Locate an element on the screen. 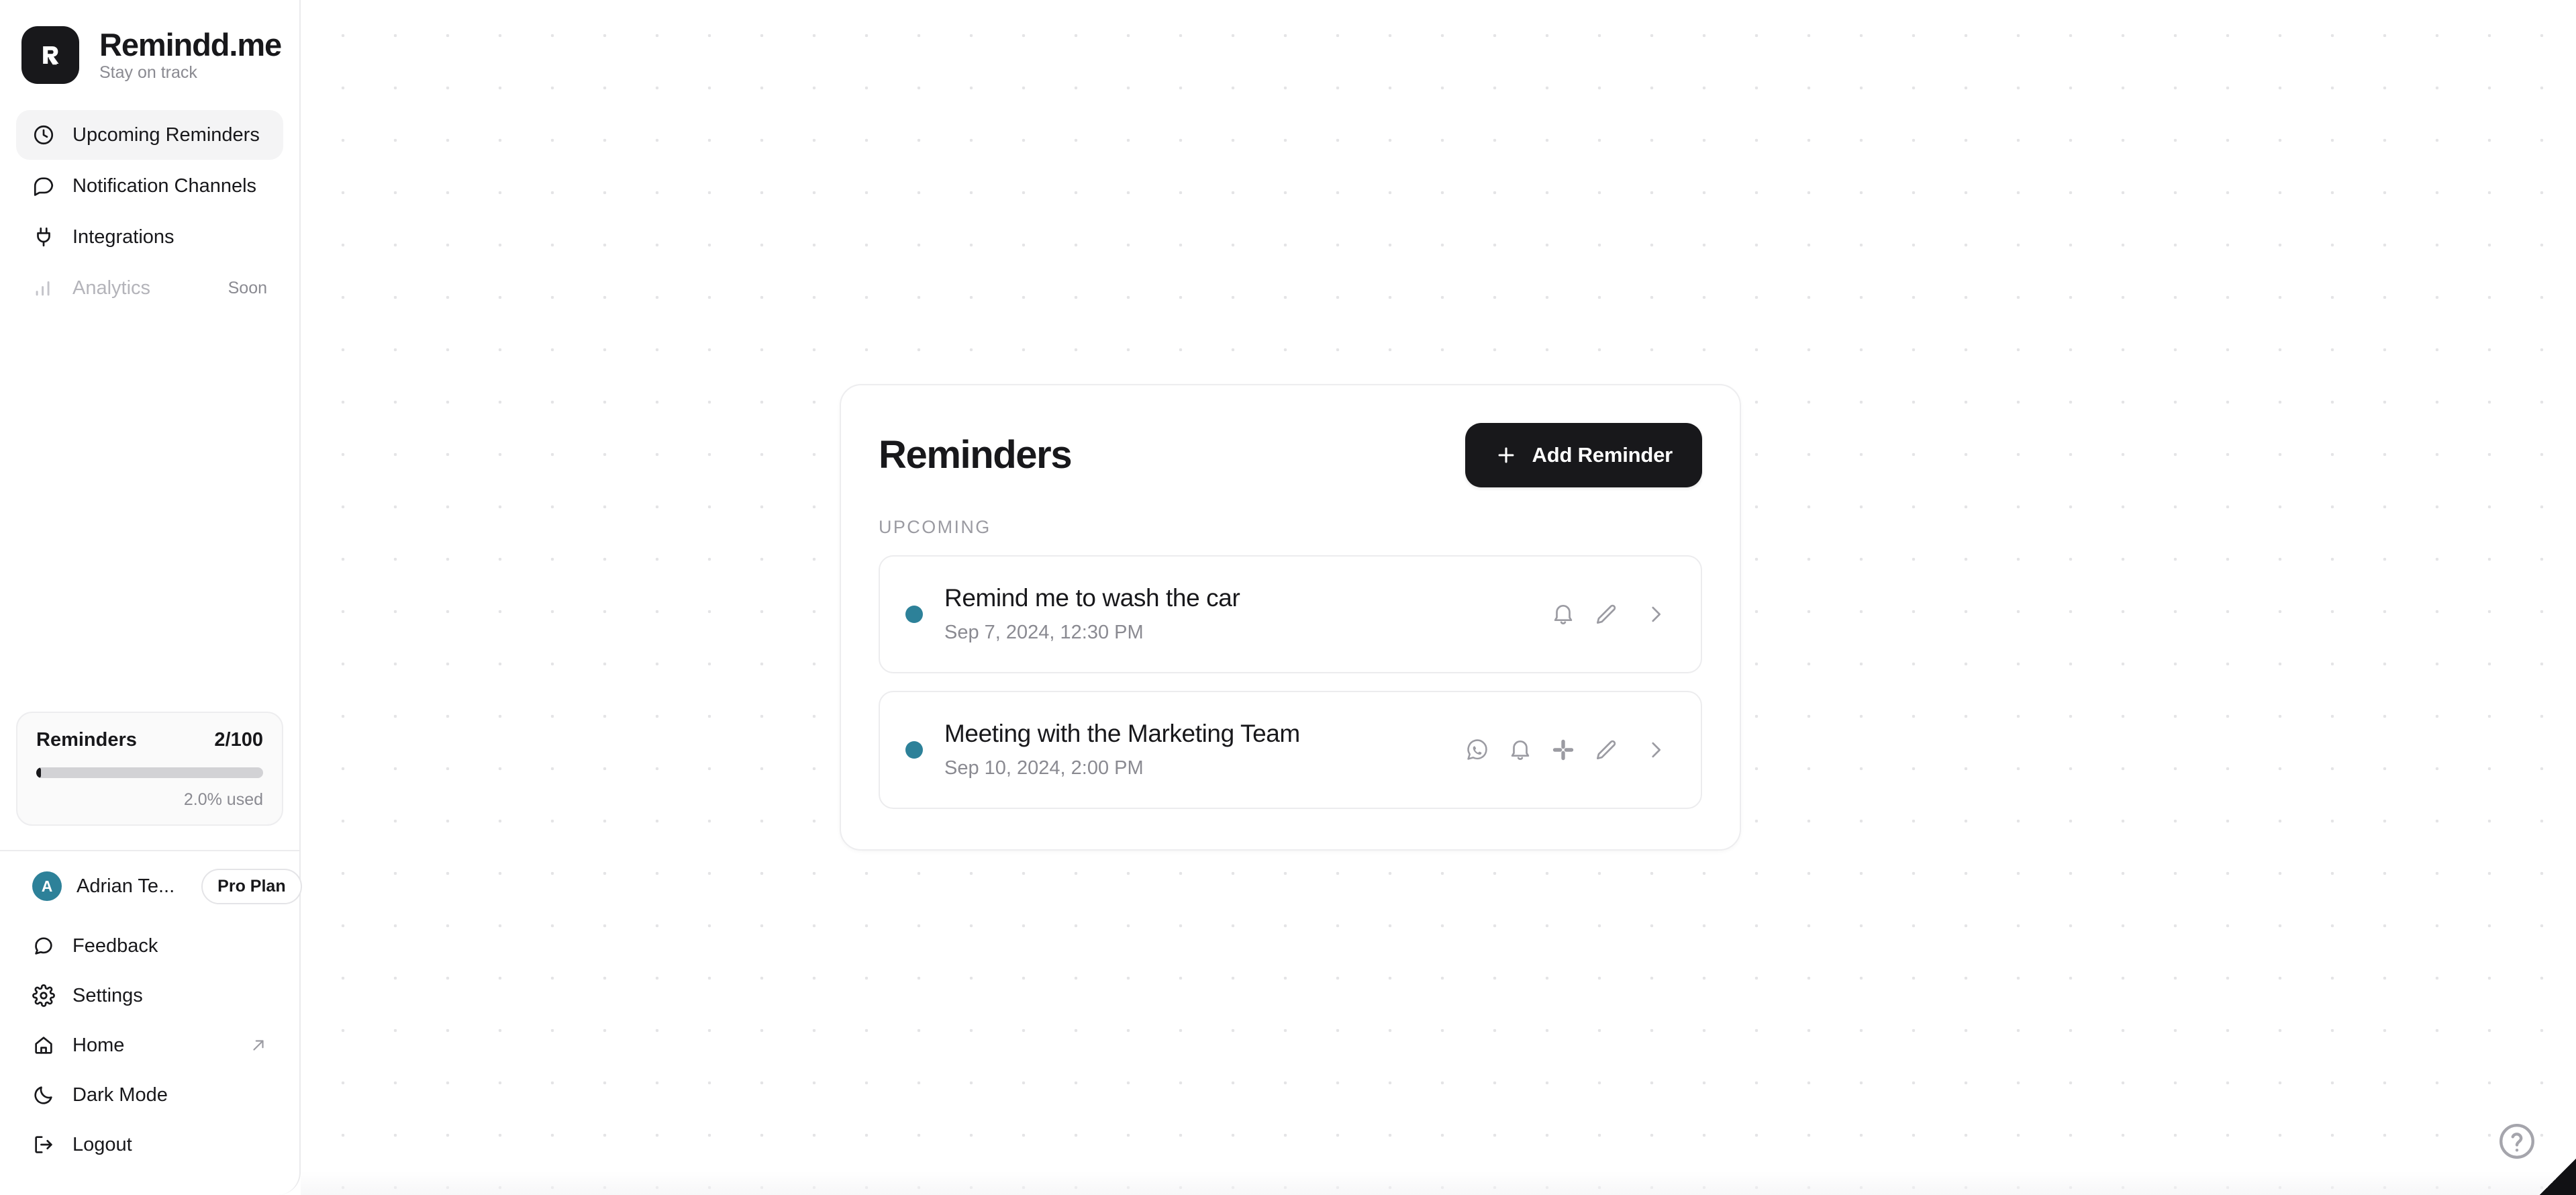 The width and height of the screenshot is (2576, 1195). analytics-soon-badge: Soon is located at coordinates (247, 287).